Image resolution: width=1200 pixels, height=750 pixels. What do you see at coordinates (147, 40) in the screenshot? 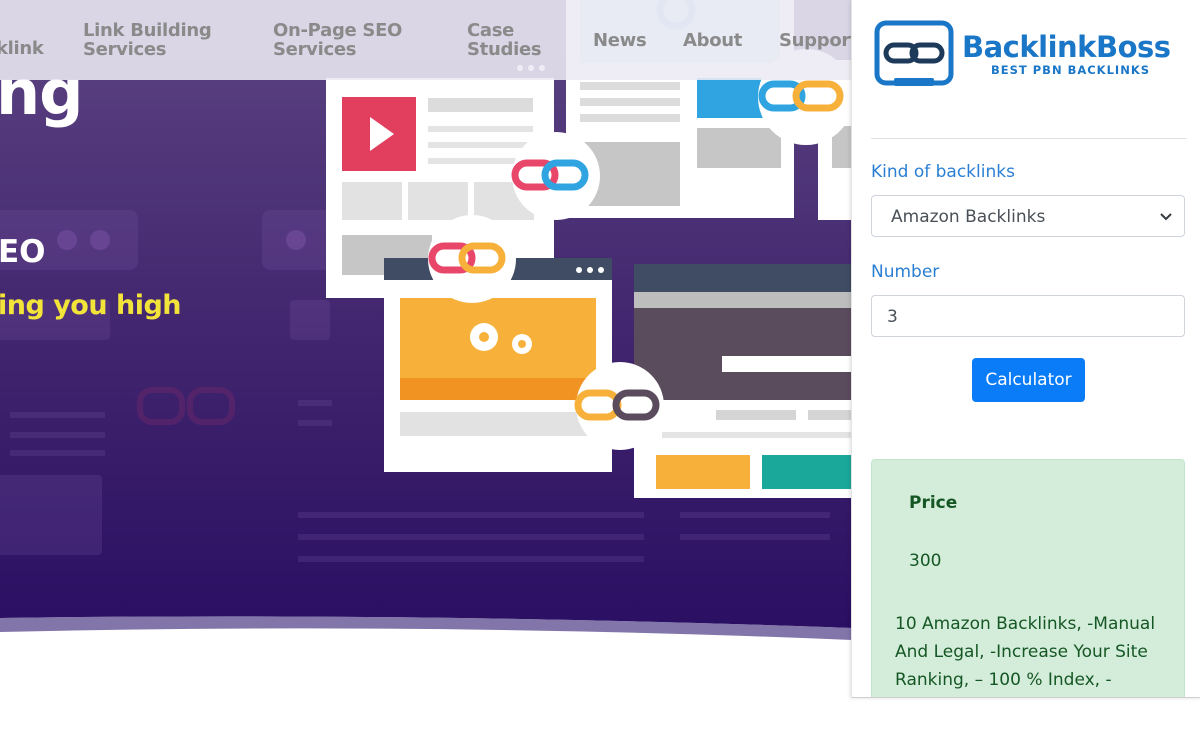
I see `nav-item-link-building-services: Link Building Services` at bounding box center [147, 40].